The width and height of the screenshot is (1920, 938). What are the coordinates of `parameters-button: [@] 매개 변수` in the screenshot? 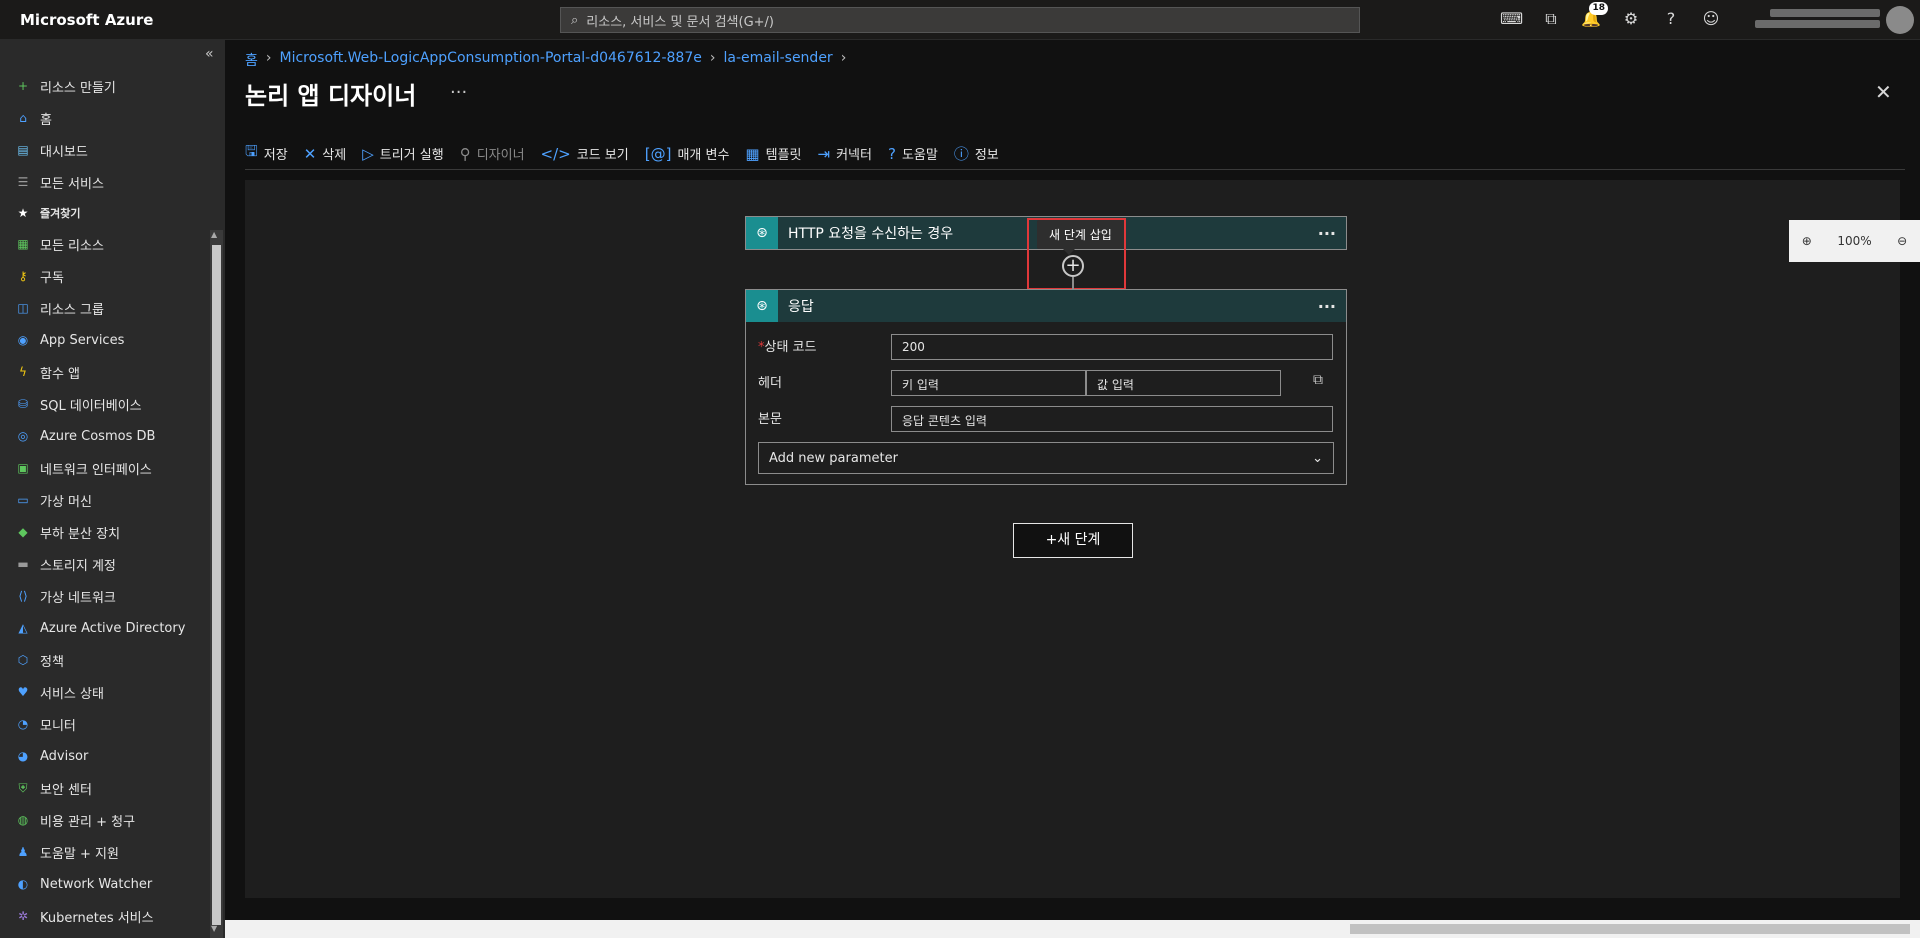 It's located at (687, 154).